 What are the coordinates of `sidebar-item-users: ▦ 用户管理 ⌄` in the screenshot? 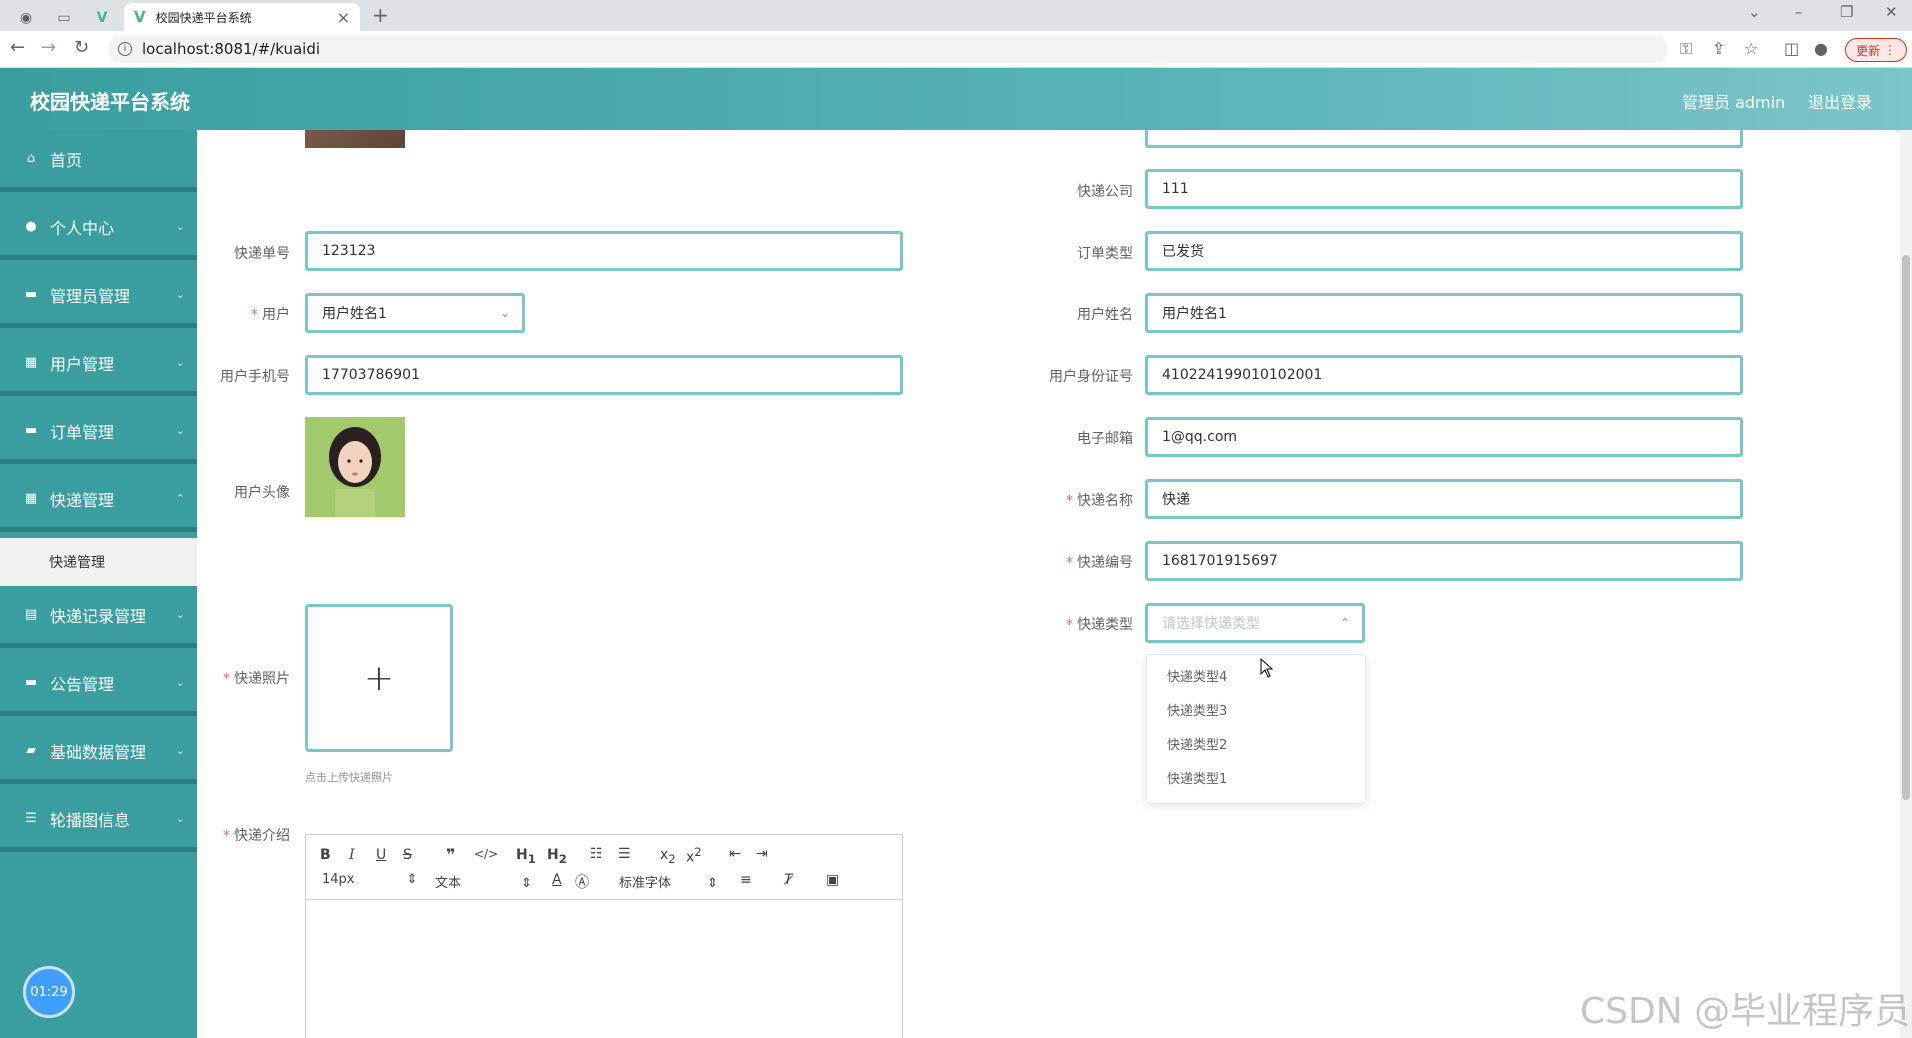 It's located at (98, 365).